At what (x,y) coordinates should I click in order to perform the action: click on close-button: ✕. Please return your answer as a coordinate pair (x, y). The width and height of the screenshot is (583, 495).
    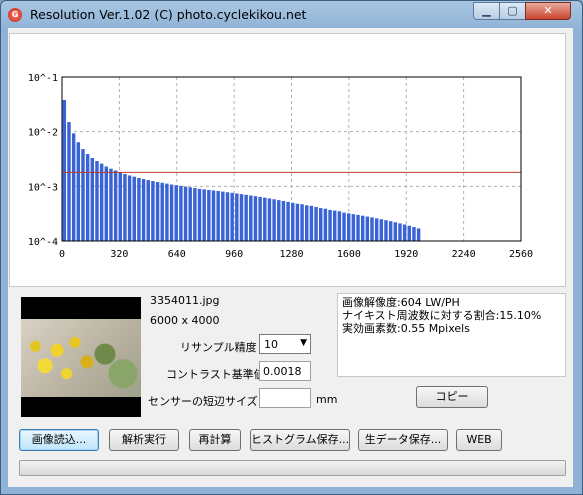
    Looking at the image, I should click on (548, 11).